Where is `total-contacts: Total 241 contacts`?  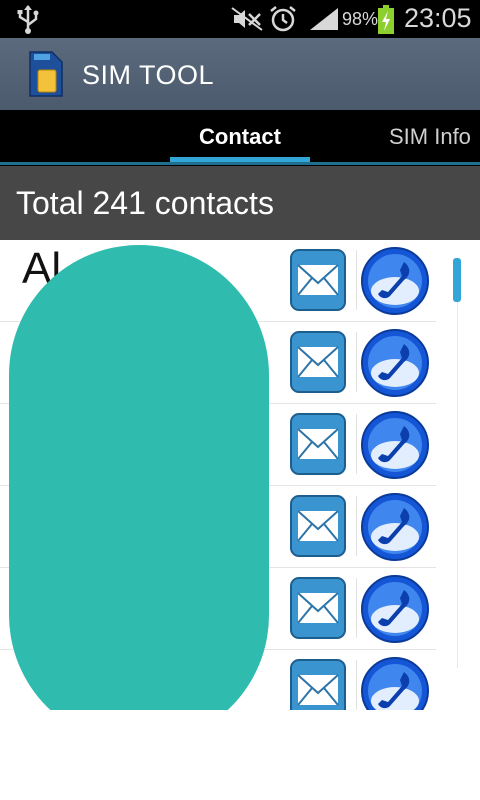
total-contacts: Total 241 contacts is located at coordinates (145, 203).